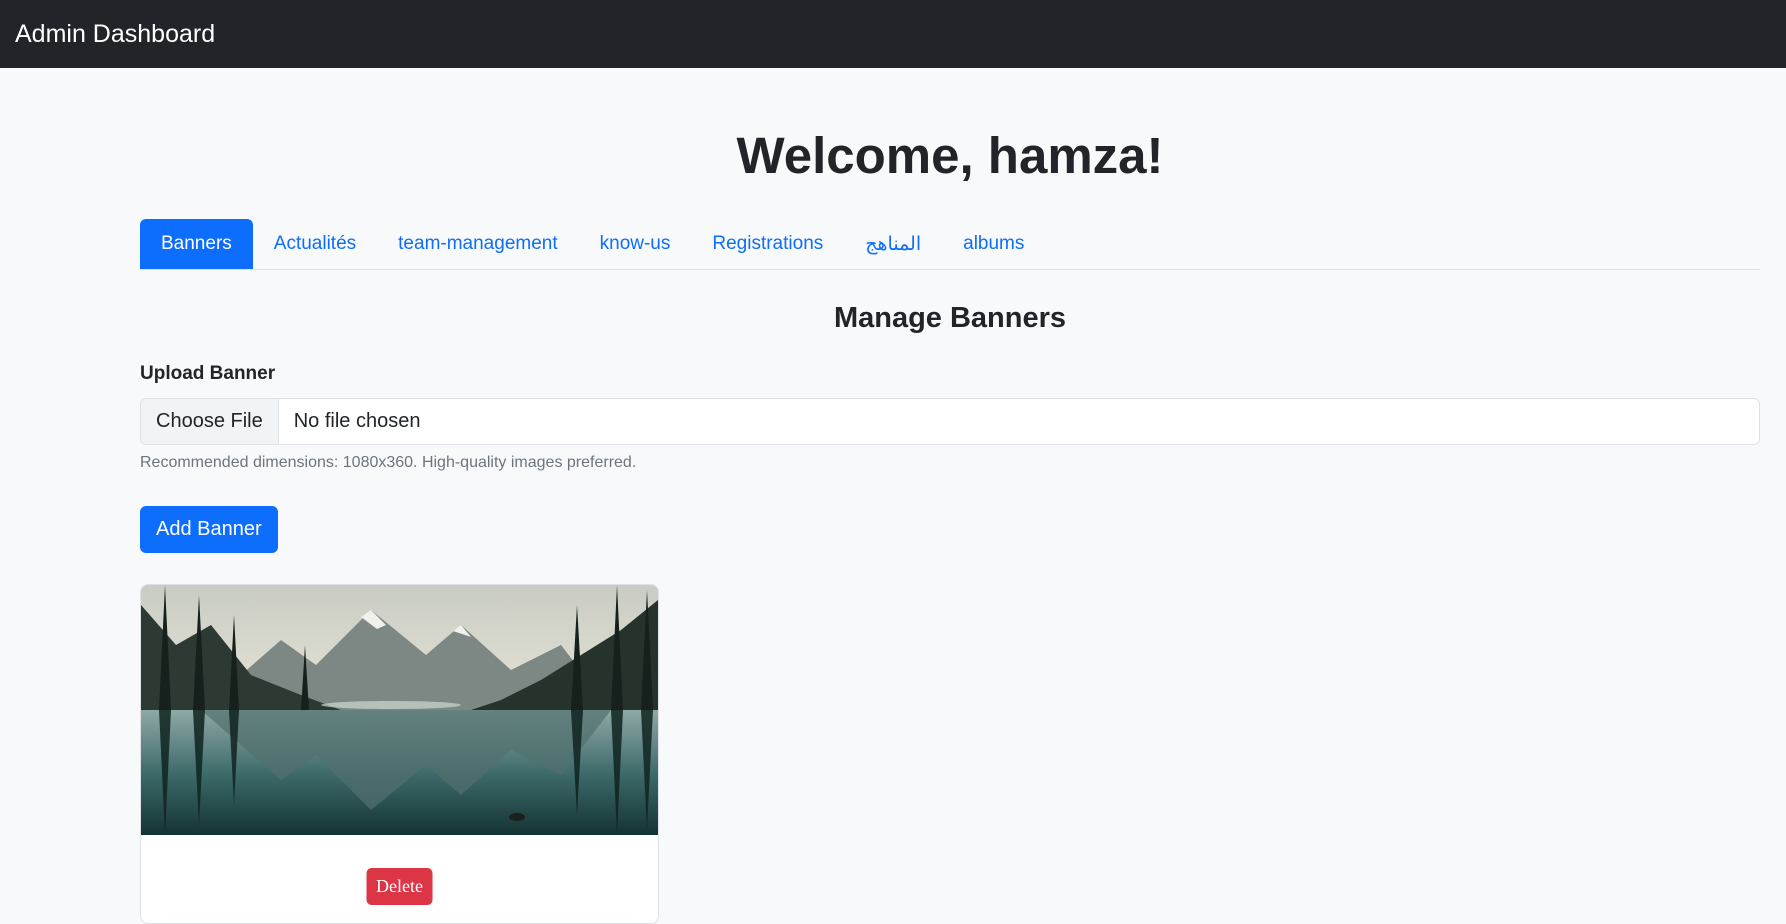 This screenshot has height=924, width=1786. I want to click on file-status: No file chosen, so click(357, 421).